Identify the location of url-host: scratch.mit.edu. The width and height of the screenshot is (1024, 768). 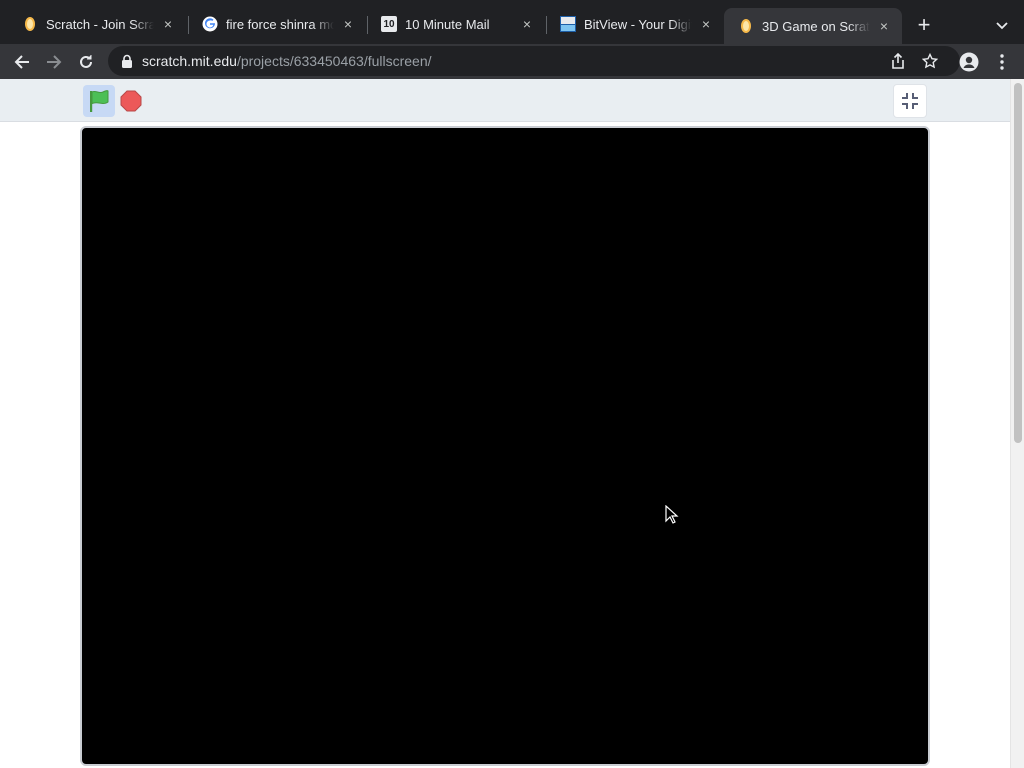
(189, 61).